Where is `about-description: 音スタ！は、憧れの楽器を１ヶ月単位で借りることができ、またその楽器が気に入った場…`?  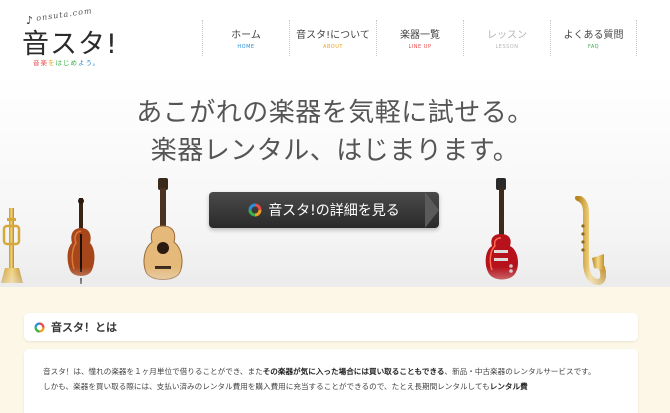 about-description: 音スタ！は、憧れの楽器を１ヶ月単位で借りることができ、またその楽器が気に入った場… is located at coordinates (331, 381).